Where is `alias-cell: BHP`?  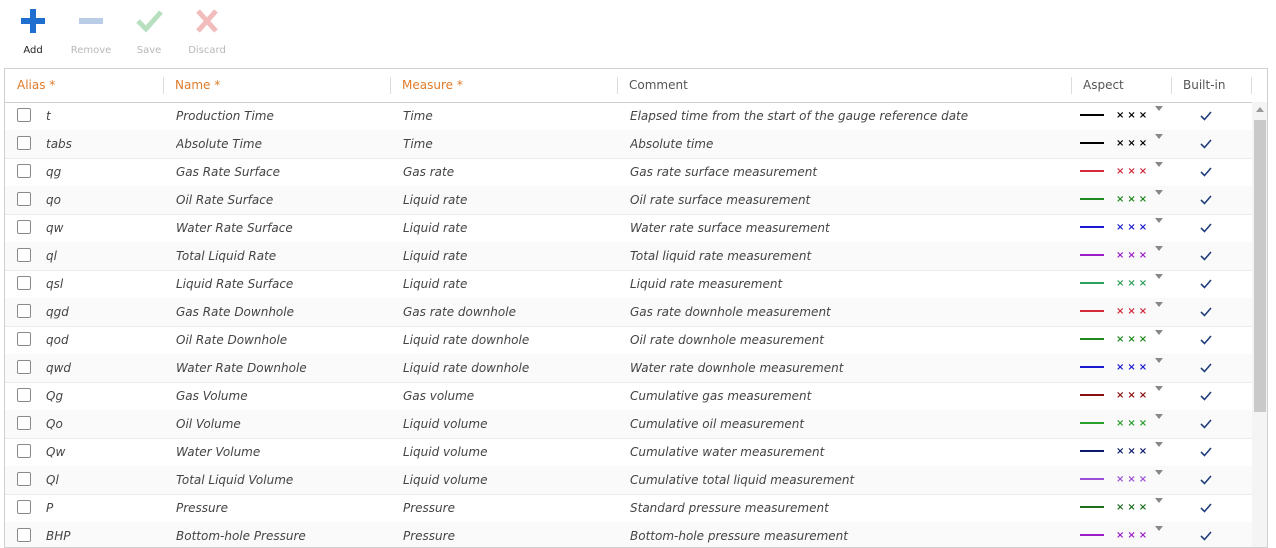 alias-cell: BHP is located at coordinates (103, 534).